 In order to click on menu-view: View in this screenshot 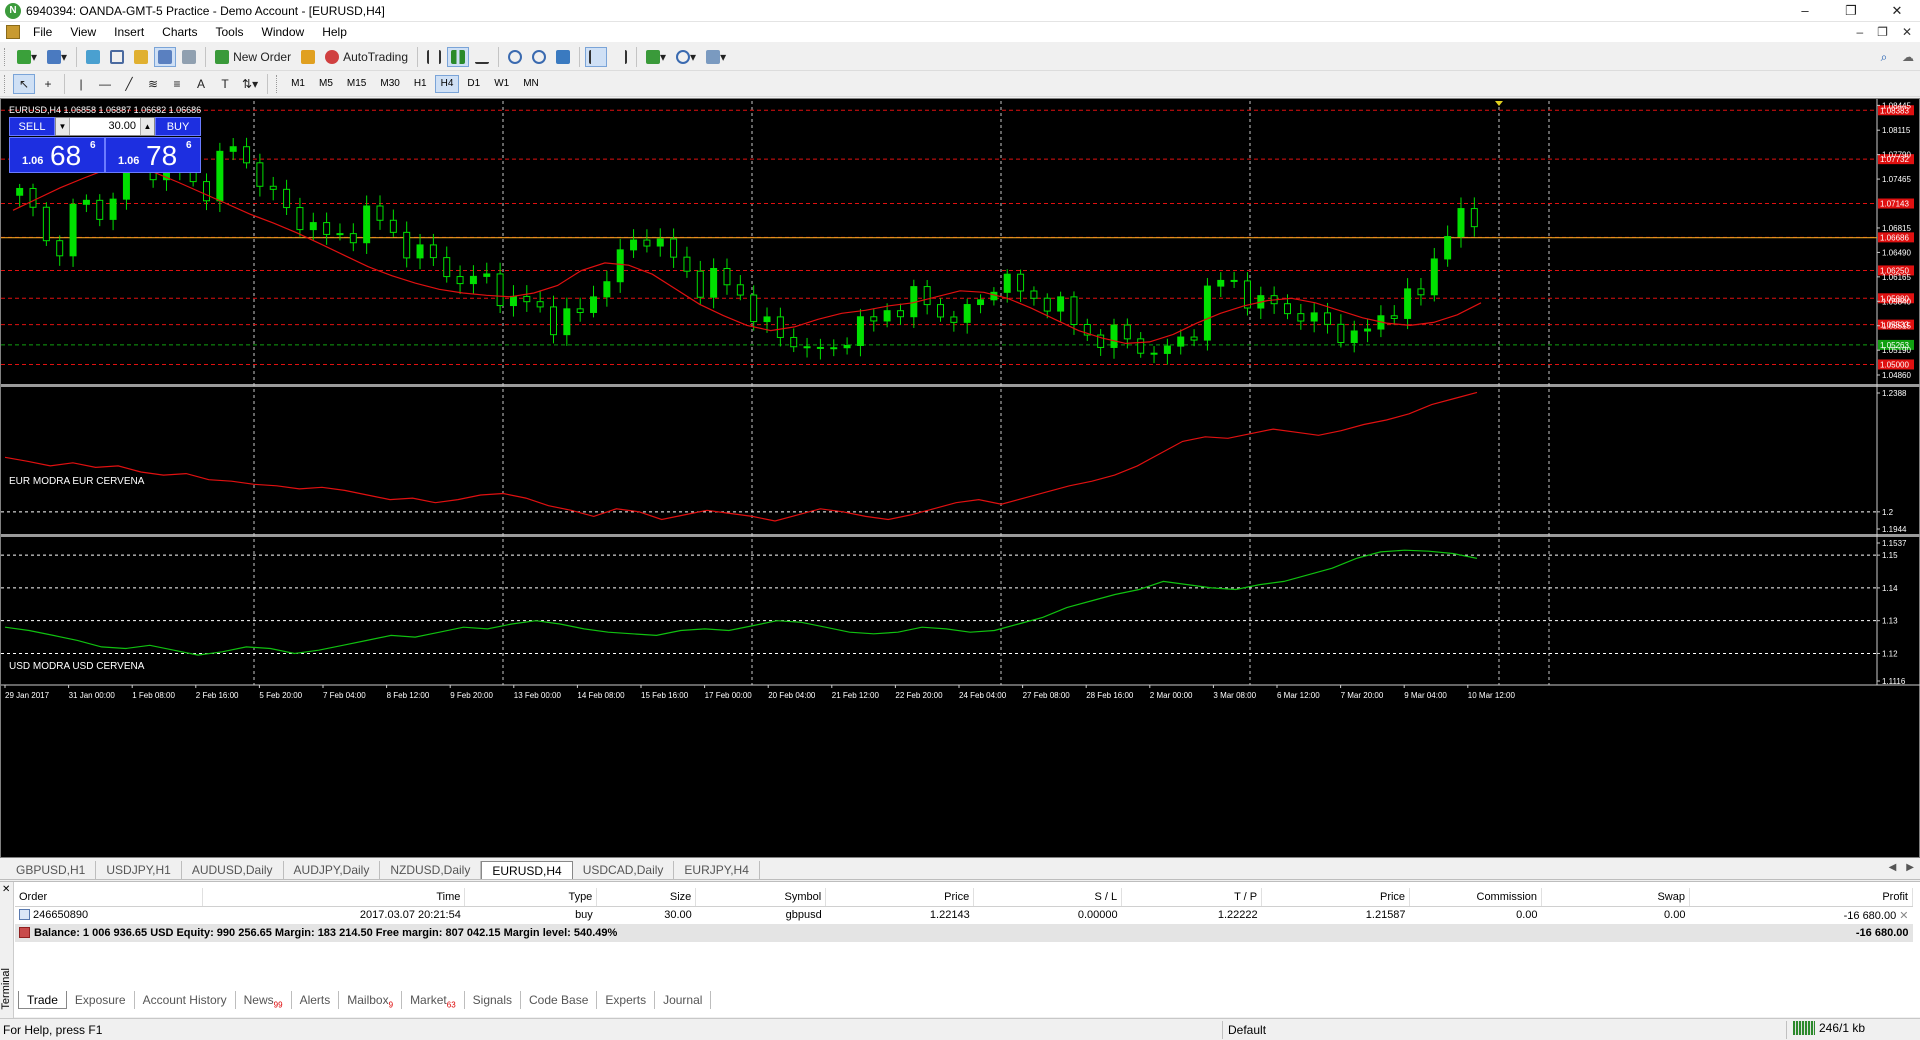, I will do `click(83, 32)`.